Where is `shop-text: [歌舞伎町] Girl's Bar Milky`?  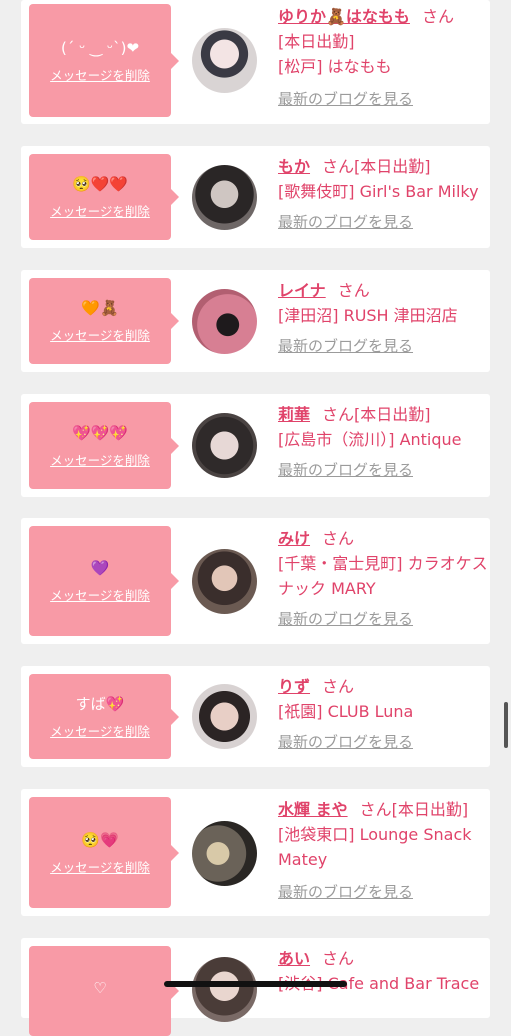 shop-text: [歌舞伎町] Girl's Bar Milky is located at coordinates (378, 191).